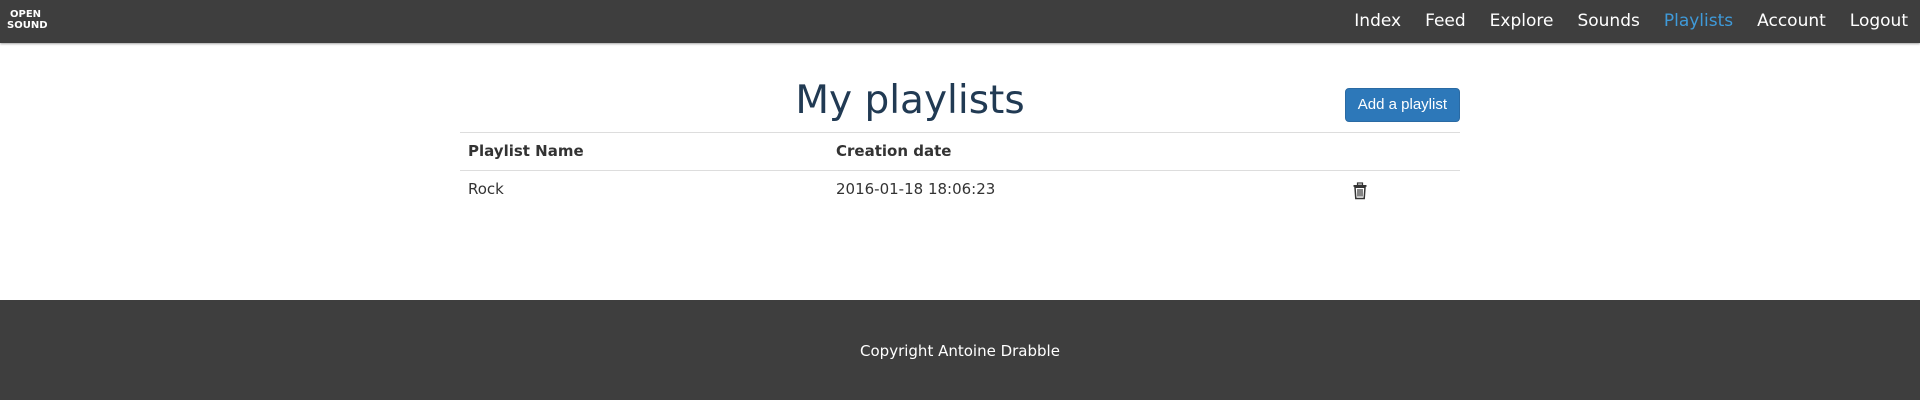 The width and height of the screenshot is (1920, 400). What do you see at coordinates (1698, 21) in the screenshot?
I see `nav-item-playlists: Playlists` at bounding box center [1698, 21].